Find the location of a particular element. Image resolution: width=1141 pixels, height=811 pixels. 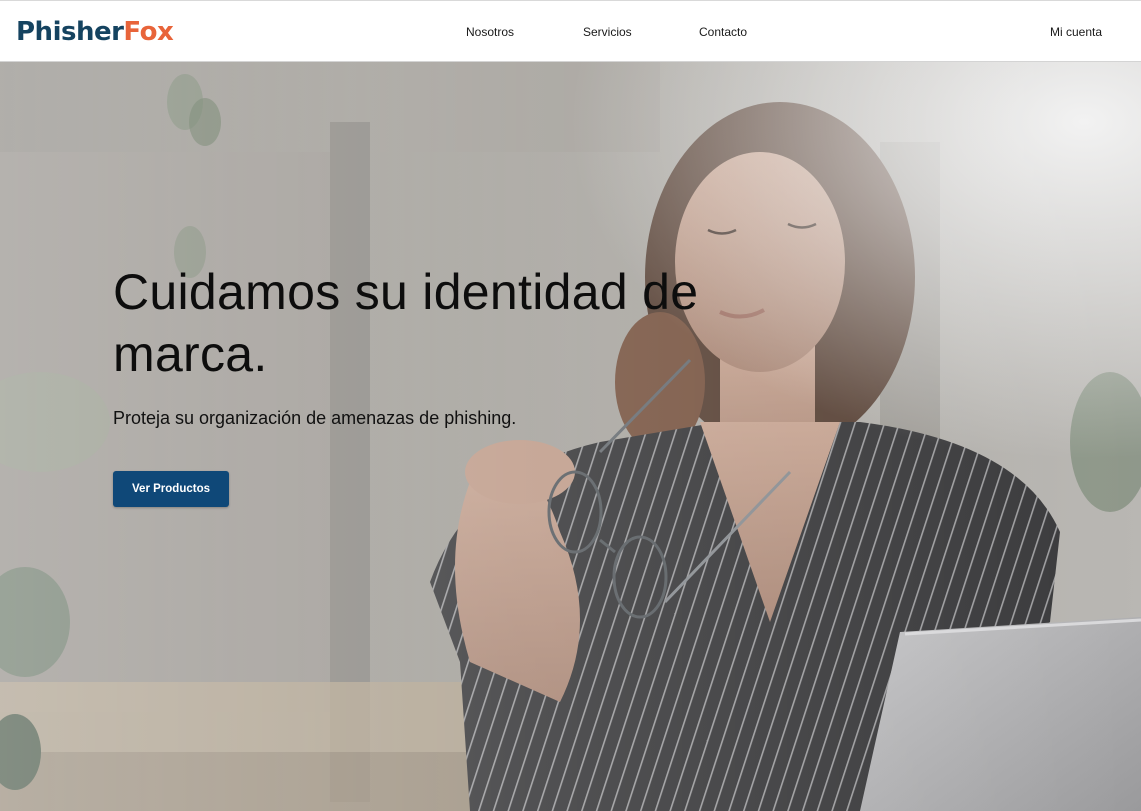

view-products-button: Ver Productos is located at coordinates (171, 489).